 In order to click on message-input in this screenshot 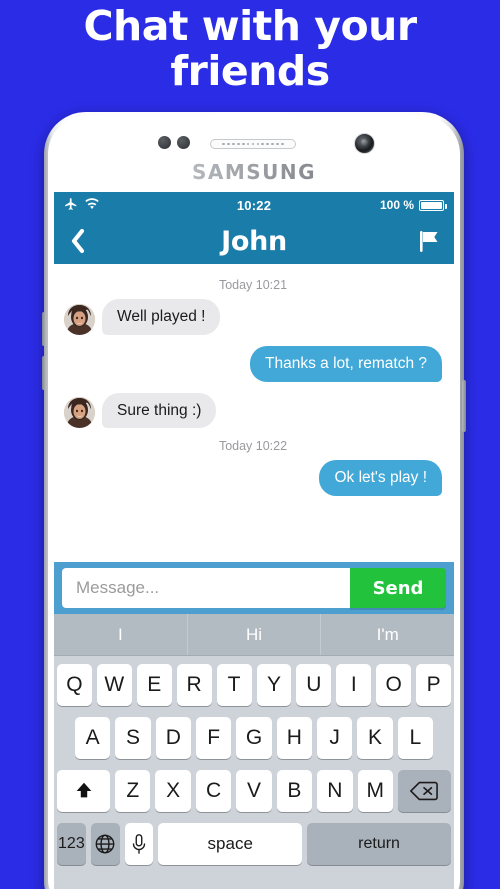, I will do `click(206, 588)`.